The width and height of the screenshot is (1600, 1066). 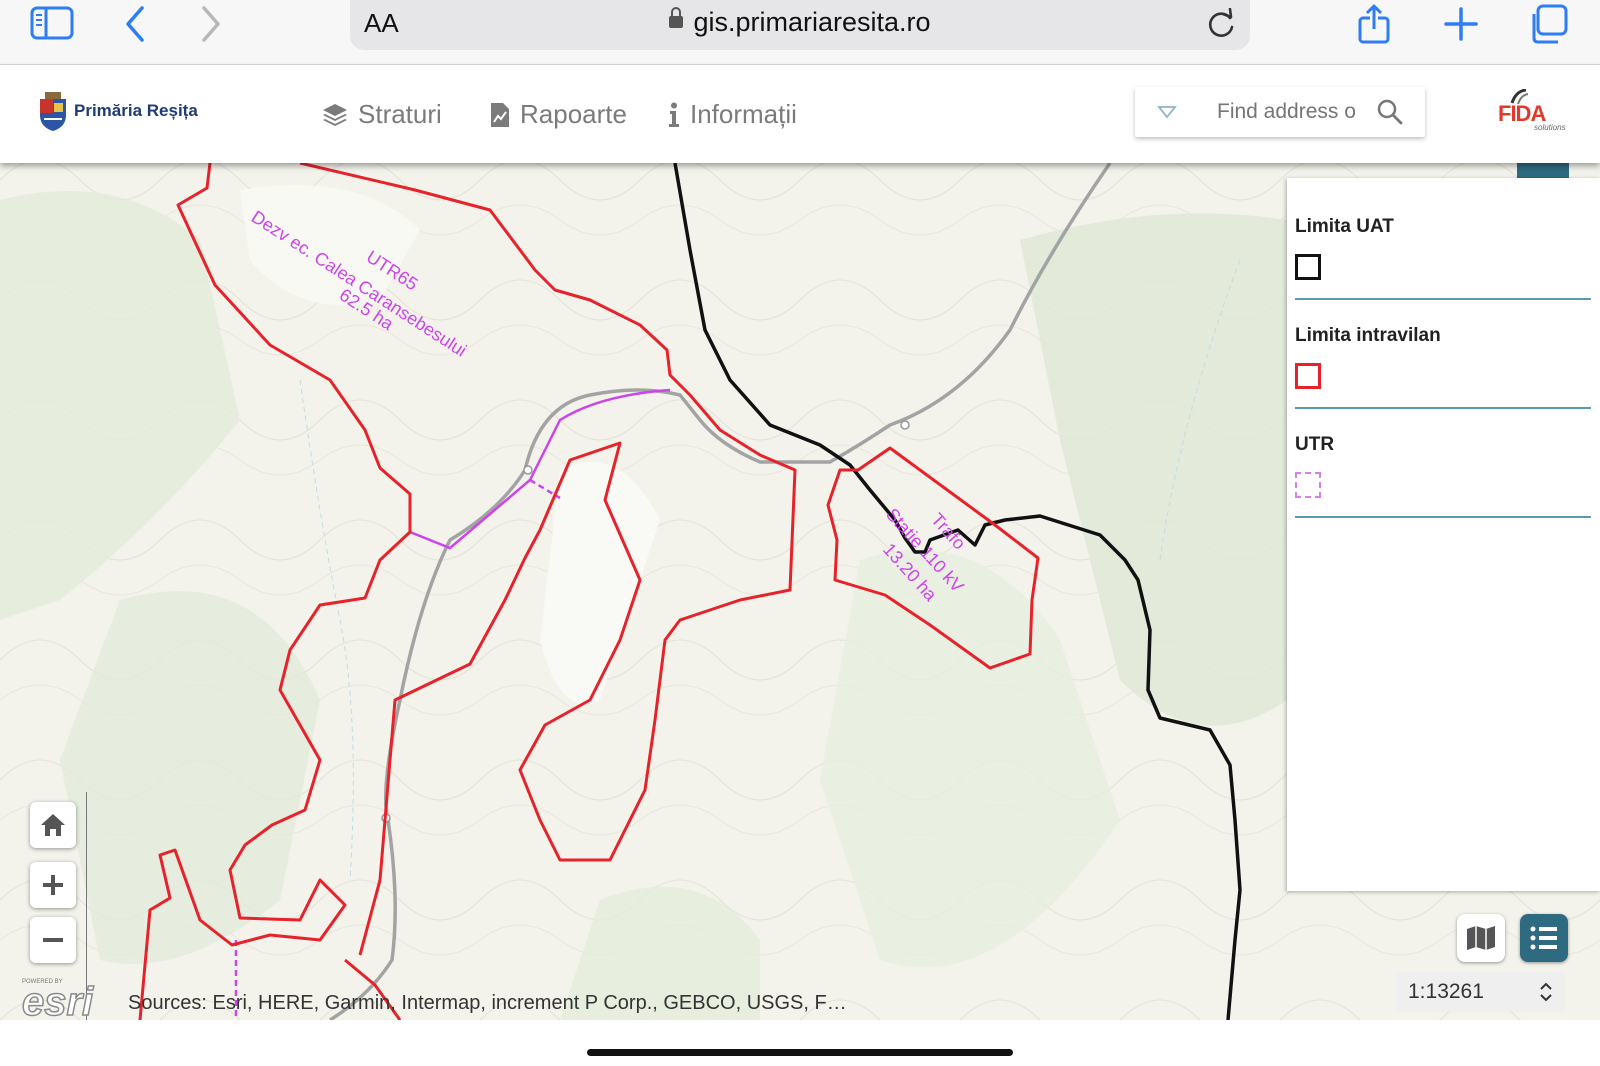 What do you see at coordinates (800, 1052) in the screenshot?
I see `home-indicator` at bounding box center [800, 1052].